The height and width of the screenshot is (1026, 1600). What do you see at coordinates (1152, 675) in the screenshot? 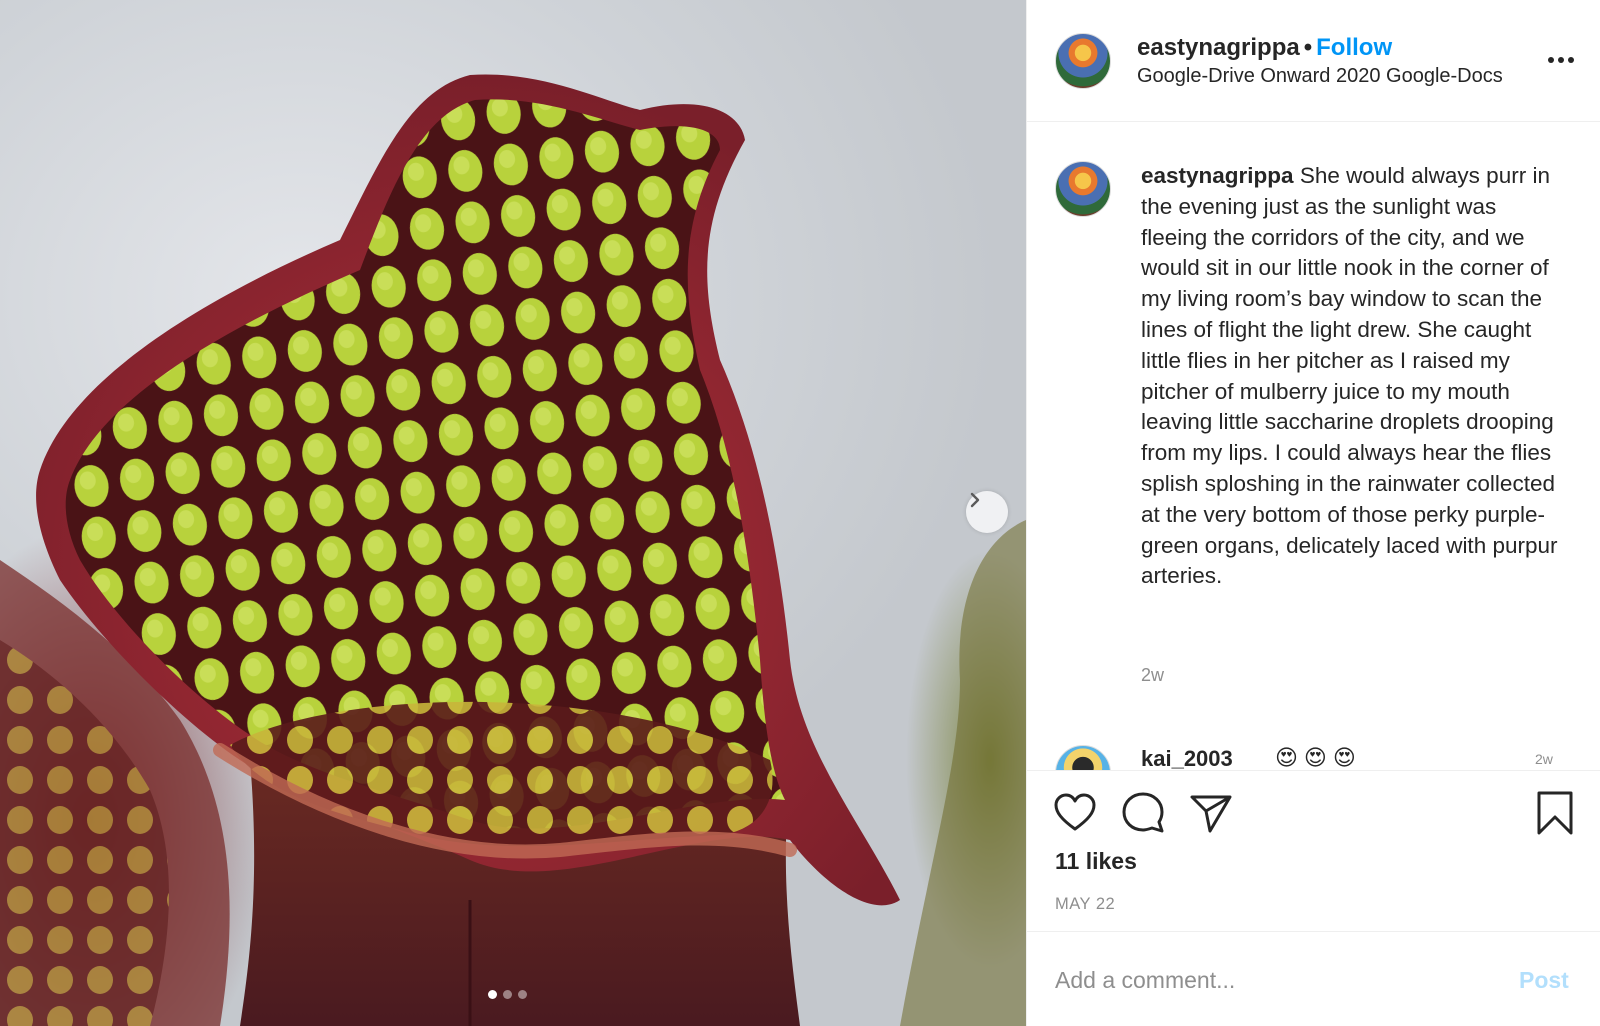
I see `caption-timestamp: 2w` at bounding box center [1152, 675].